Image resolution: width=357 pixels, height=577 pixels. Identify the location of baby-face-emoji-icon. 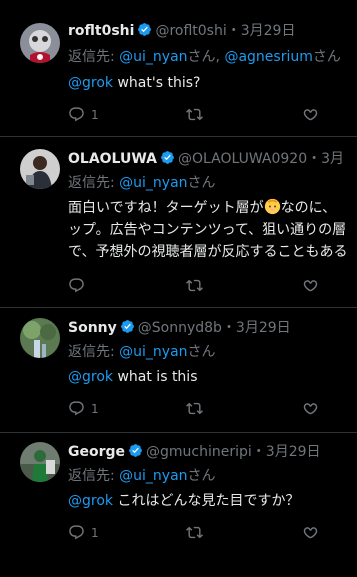
(272, 206).